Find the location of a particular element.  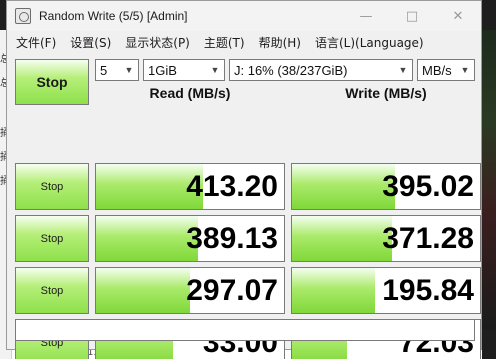

write-result-row-1: 395.02 is located at coordinates (386, 186).